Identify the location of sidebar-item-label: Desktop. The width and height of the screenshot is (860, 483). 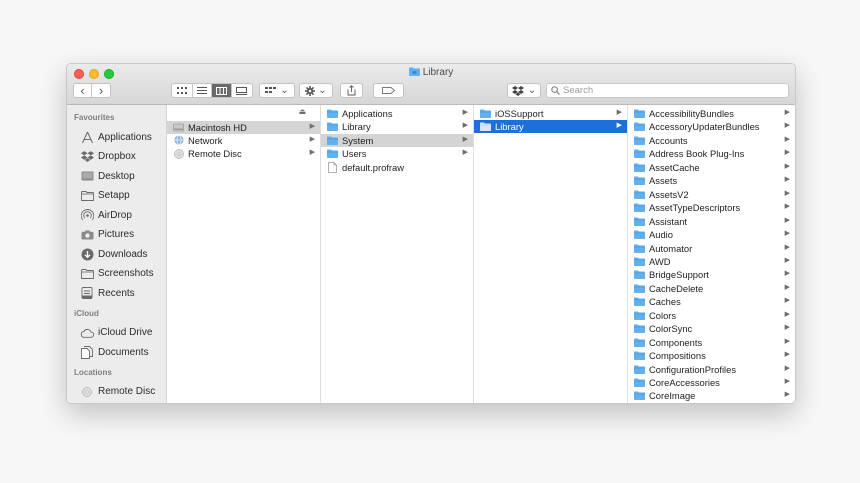
(116, 176).